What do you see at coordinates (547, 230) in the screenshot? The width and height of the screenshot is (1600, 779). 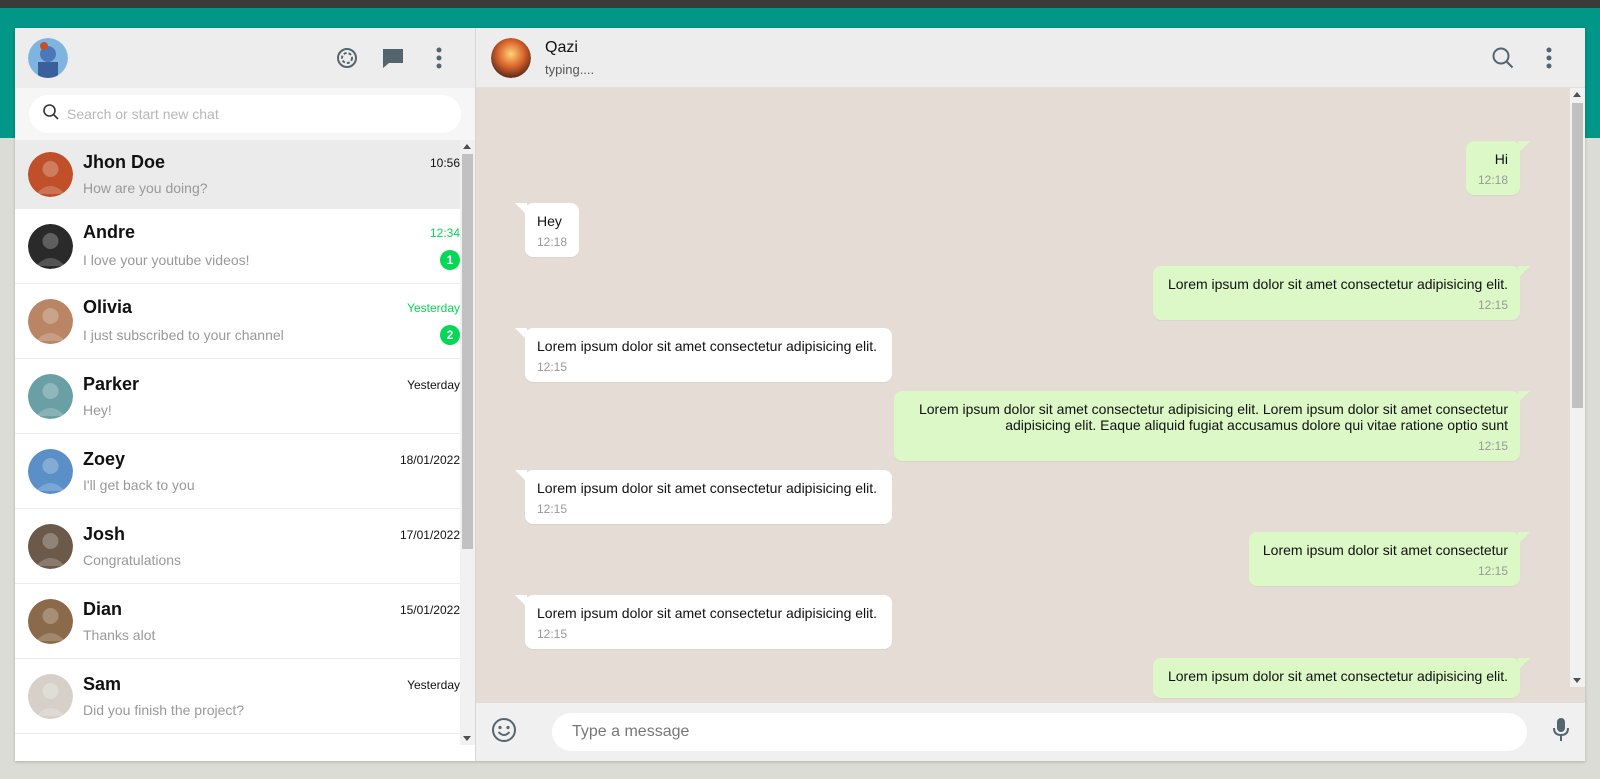 I see `incoming-message: Hey 12:18` at bounding box center [547, 230].